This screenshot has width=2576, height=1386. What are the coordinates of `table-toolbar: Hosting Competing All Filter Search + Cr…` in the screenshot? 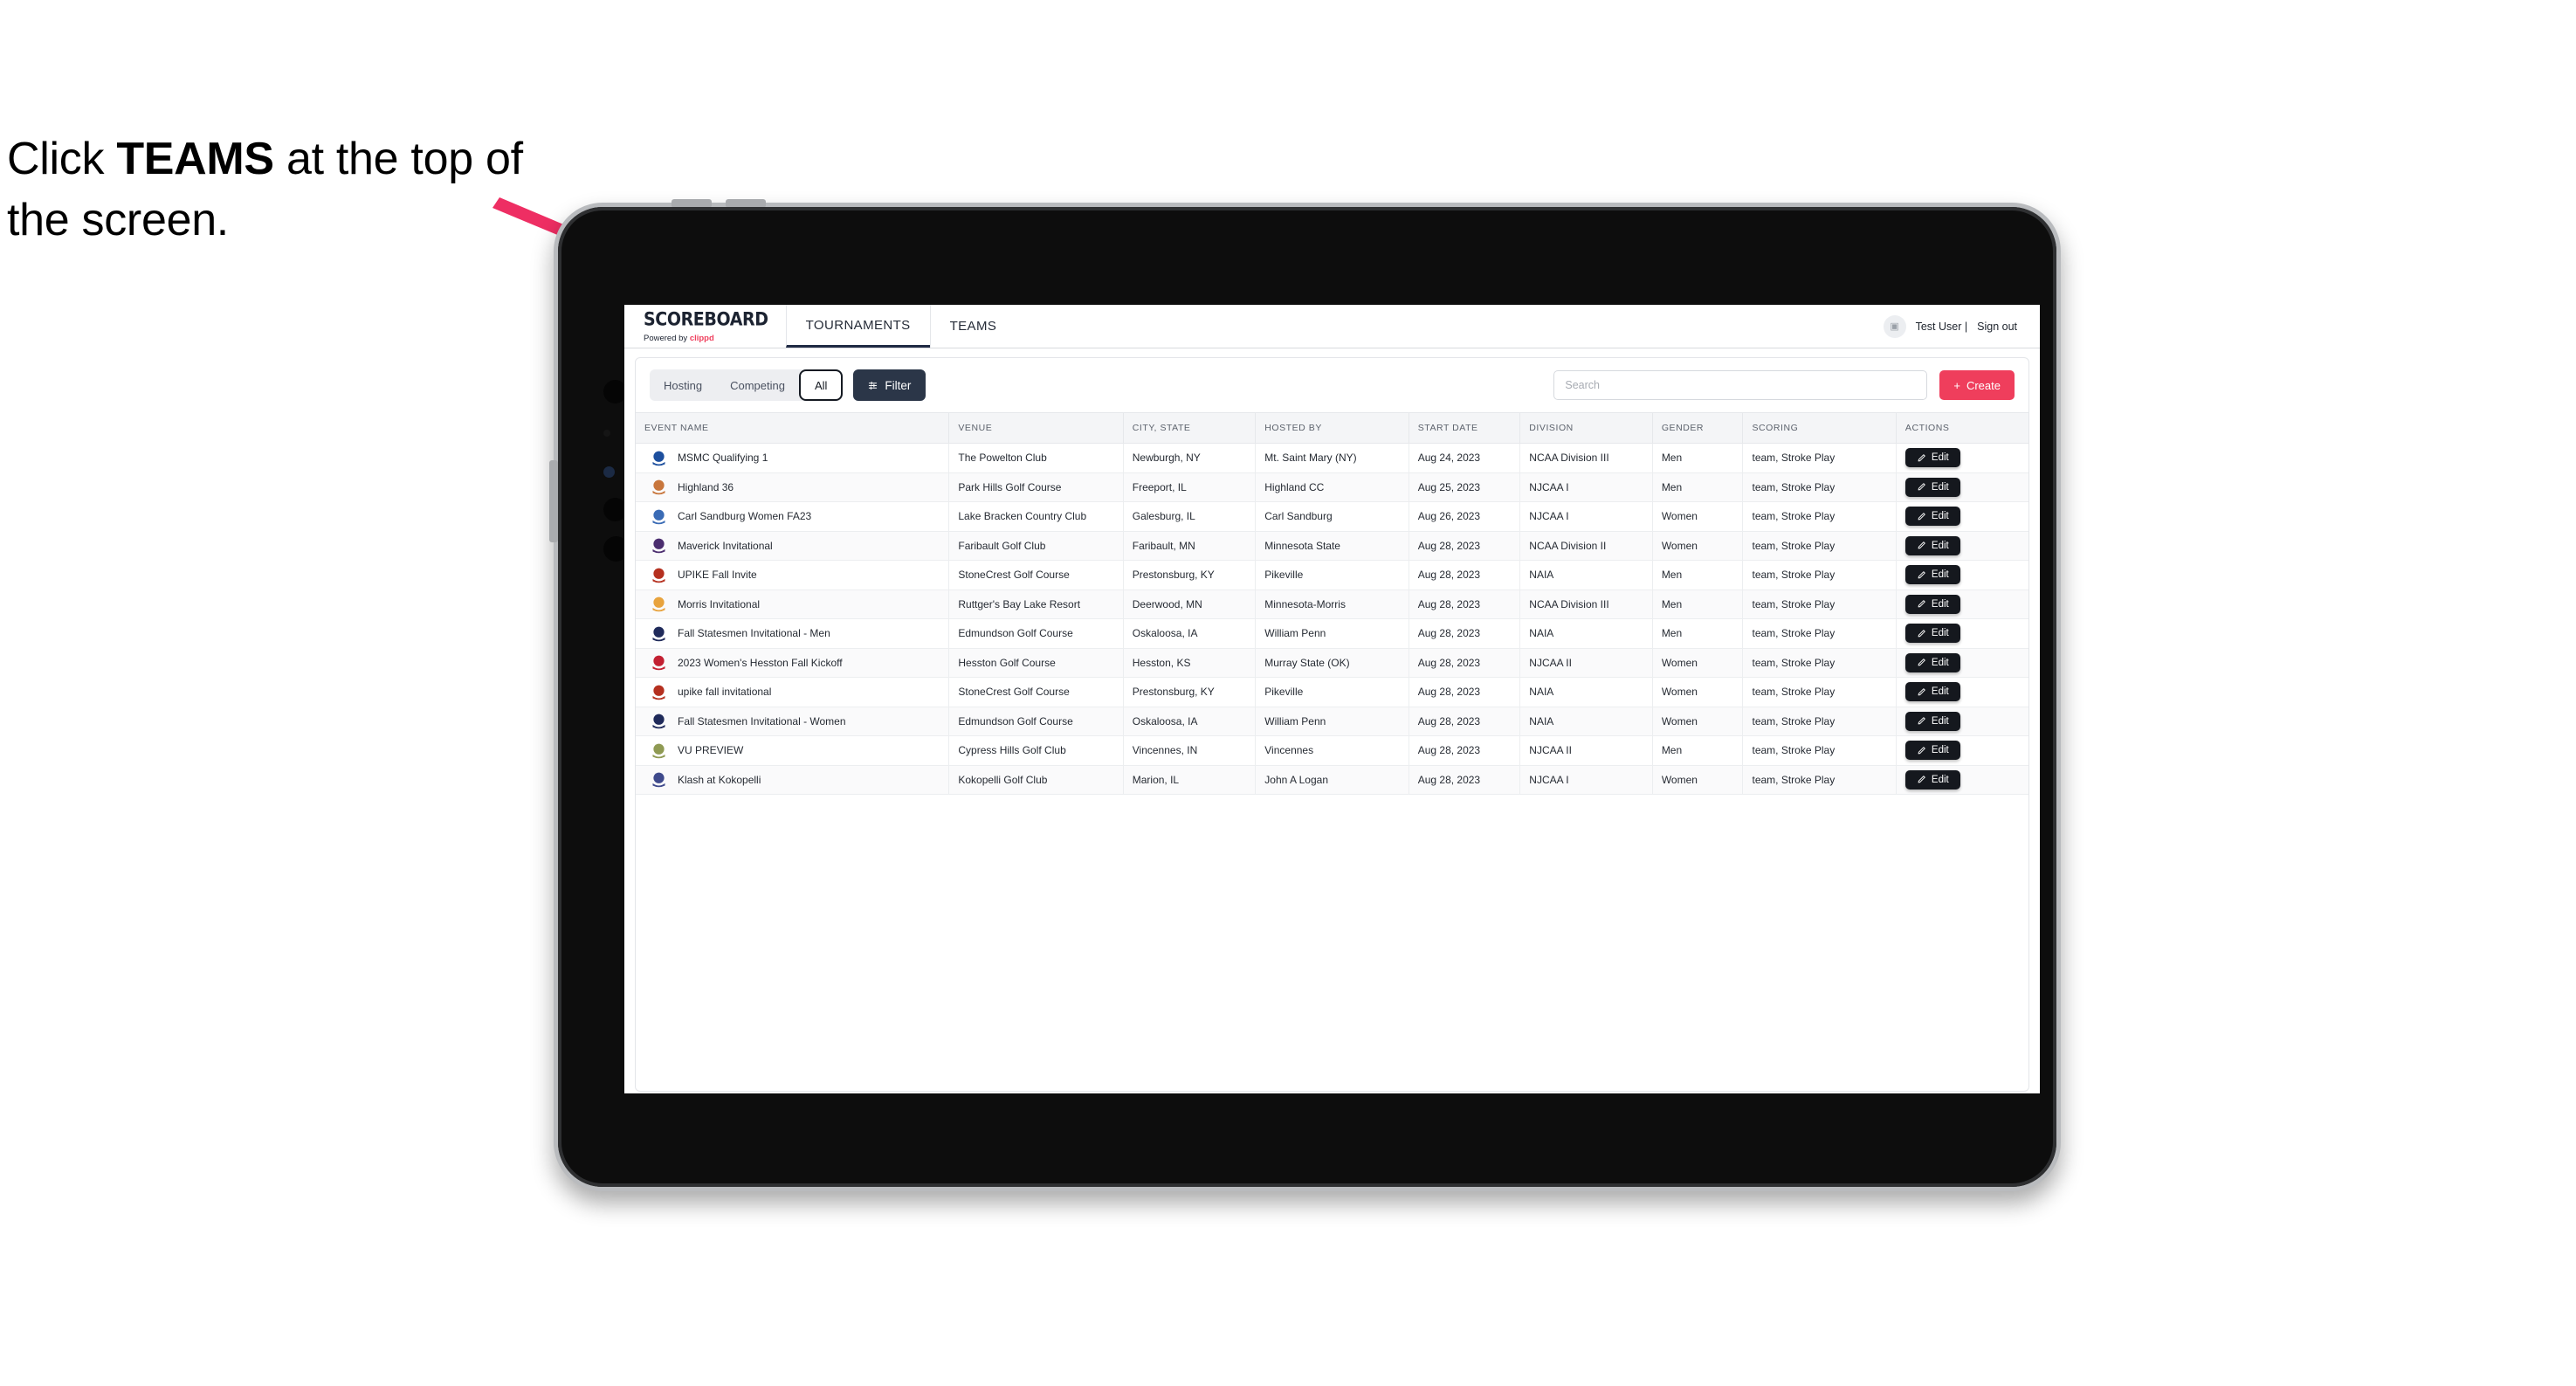 It's located at (1332, 385).